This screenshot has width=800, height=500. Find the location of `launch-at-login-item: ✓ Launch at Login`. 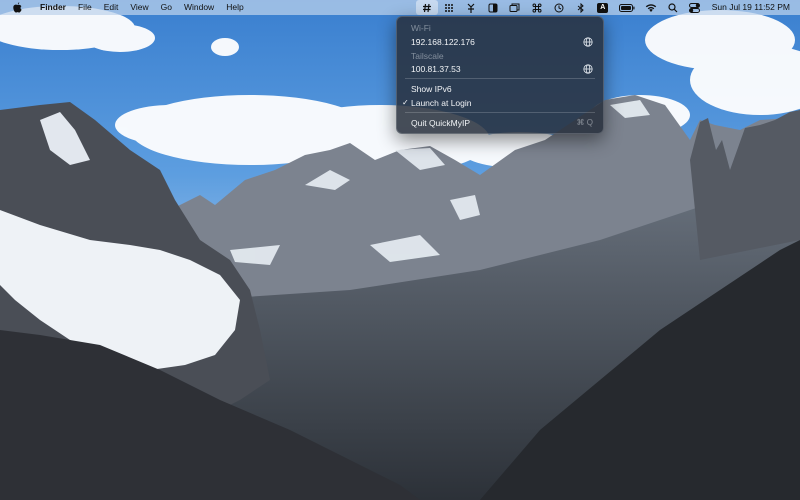

launch-at-login-item: ✓ Launch at Login is located at coordinates (497, 103).